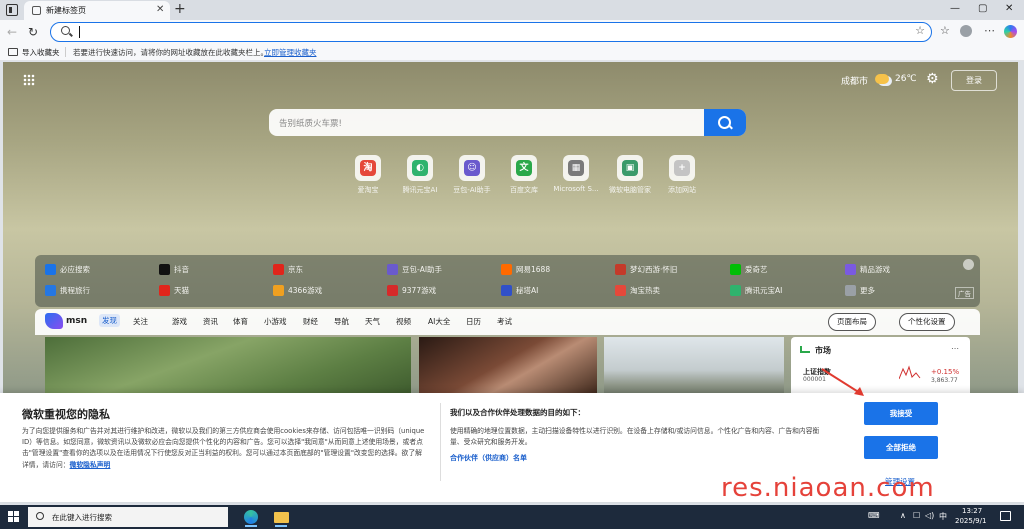 The image size is (1024, 529). What do you see at coordinates (1009, 8) in the screenshot?
I see `close-window-button: ✕` at bounding box center [1009, 8].